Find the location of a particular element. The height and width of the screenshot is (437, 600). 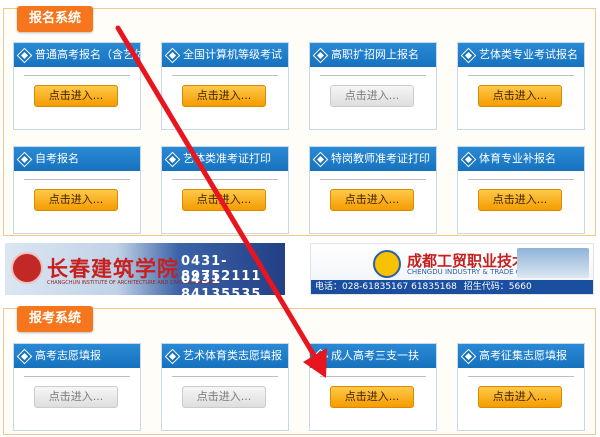

card-title: 艺体类准考证打印 is located at coordinates (227, 158).